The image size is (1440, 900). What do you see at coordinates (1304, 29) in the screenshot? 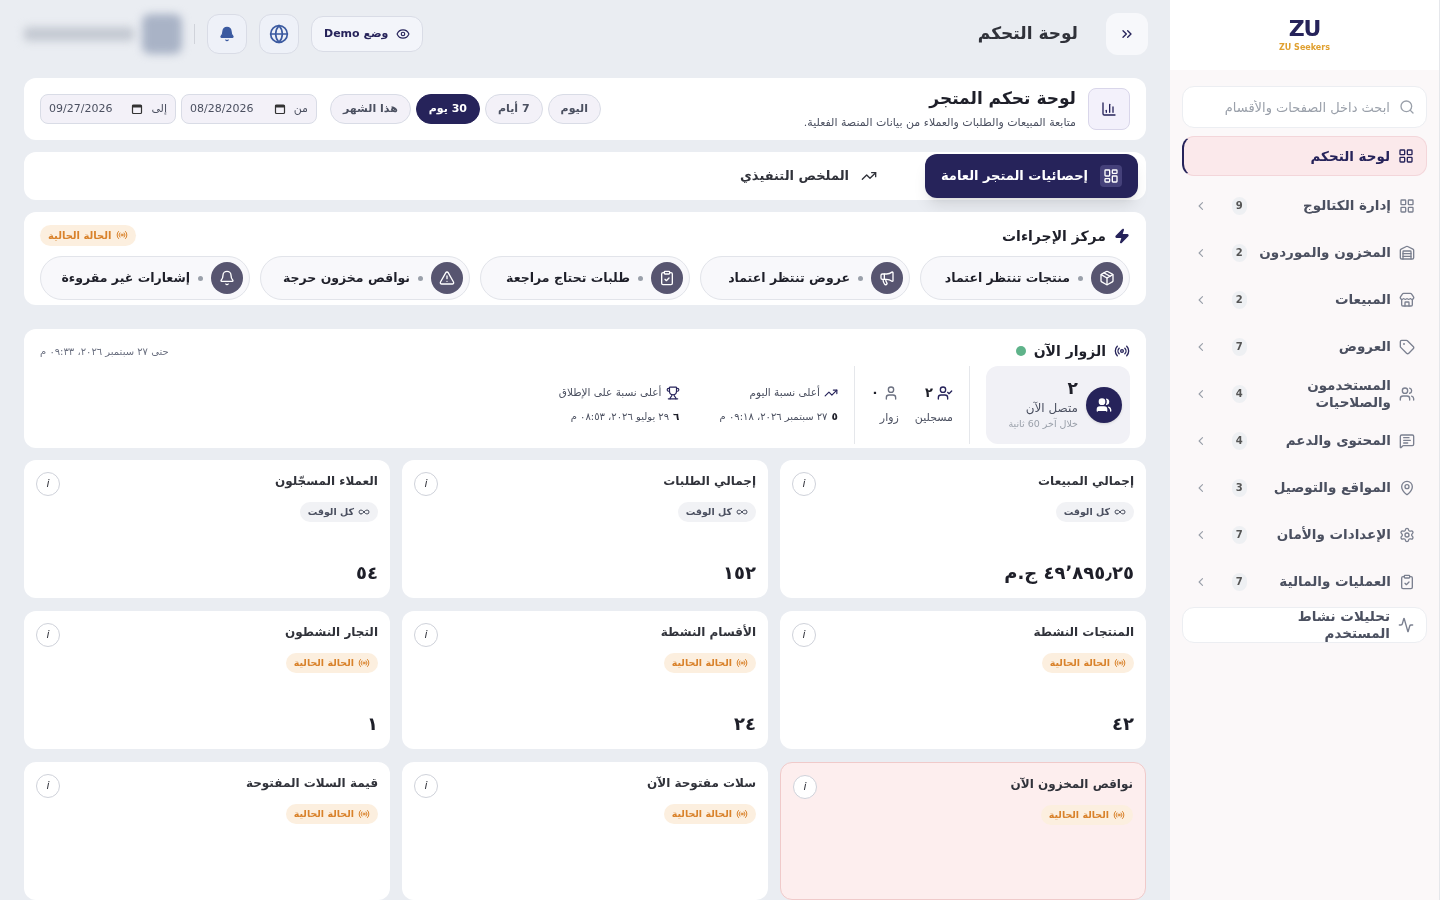
I see `logo-mark: ZU` at bounding box center [1304, 29].